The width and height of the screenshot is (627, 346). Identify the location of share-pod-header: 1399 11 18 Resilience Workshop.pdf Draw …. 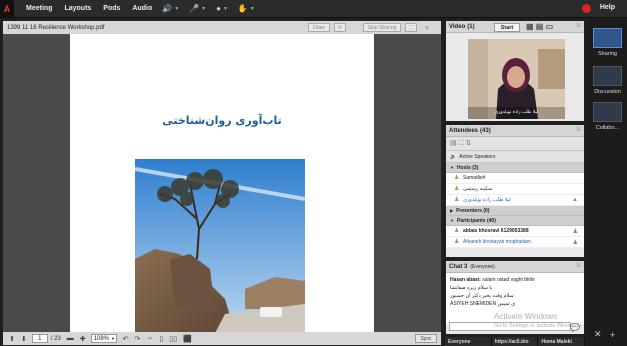
(222, 27).